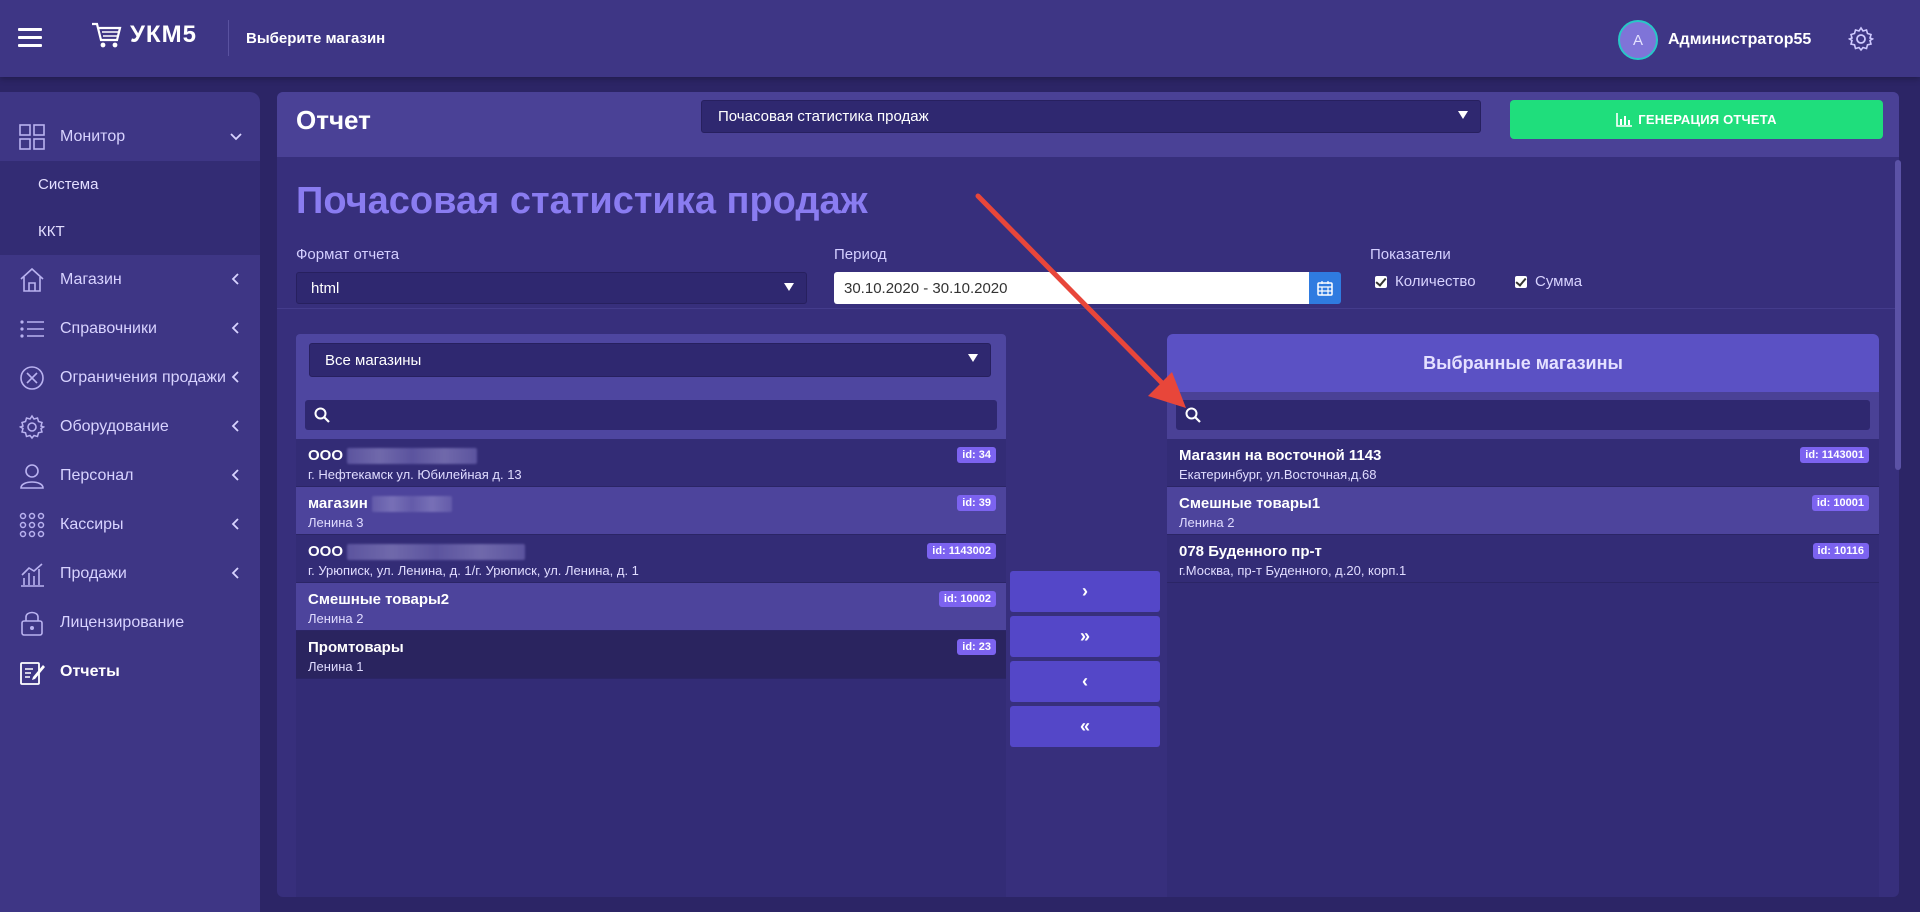 This screenshot has width=1920, height=912. What do you see at coordinates (976, 455) in the screenshot?
I see `id-badge: id: 34` at bounding box center [976, 455].